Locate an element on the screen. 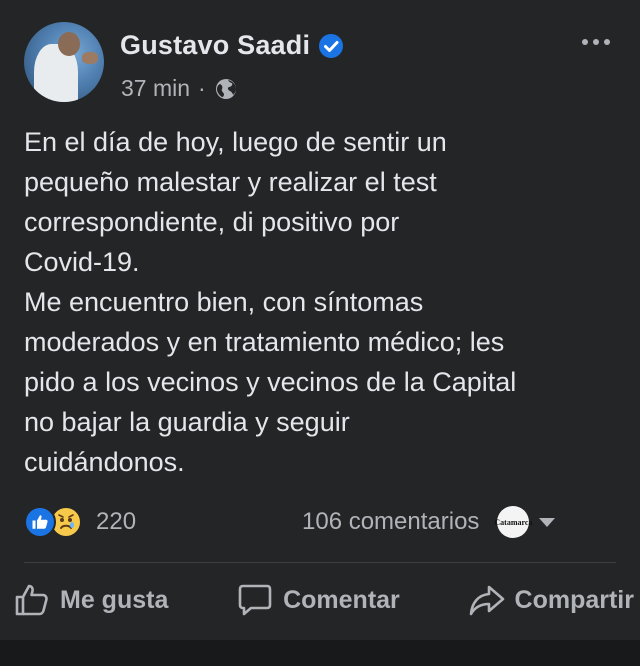 This screenshot has width=640, height=666. comment-label: Comentar is located at coordinates (341, 599).